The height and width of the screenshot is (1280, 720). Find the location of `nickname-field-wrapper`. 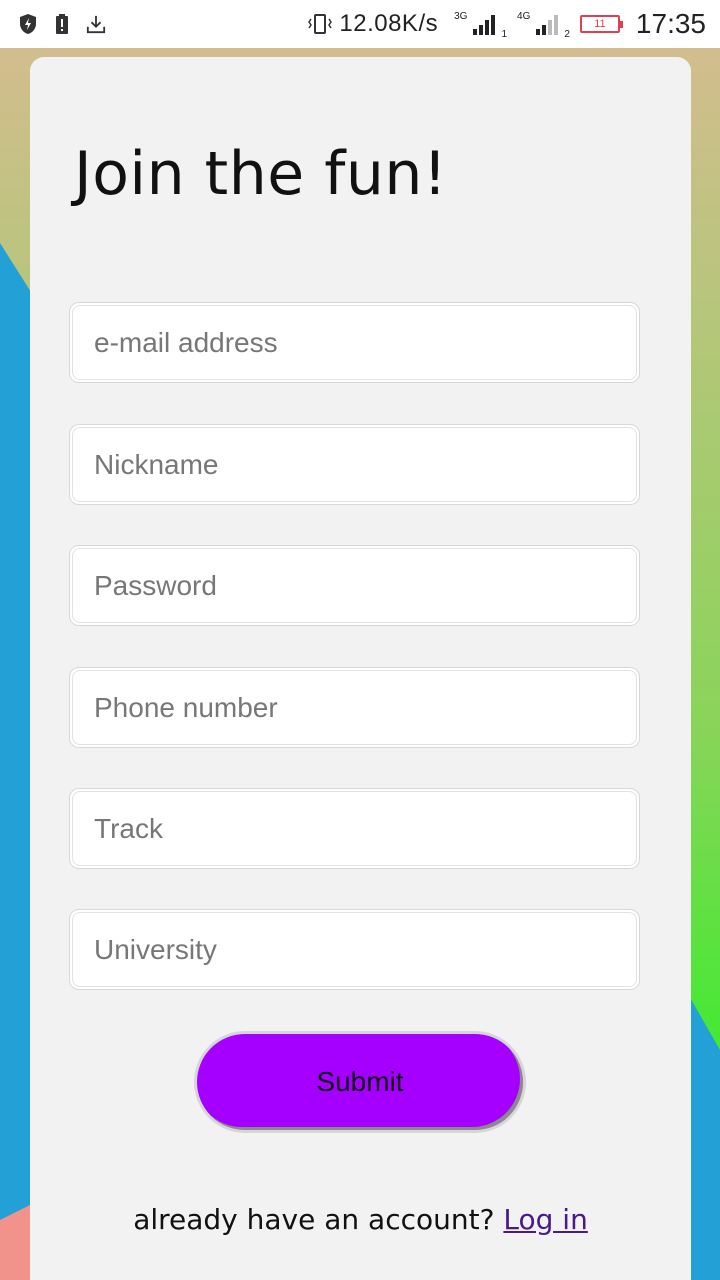

nickname-field-wrapper is located at coordinates (354, 464).